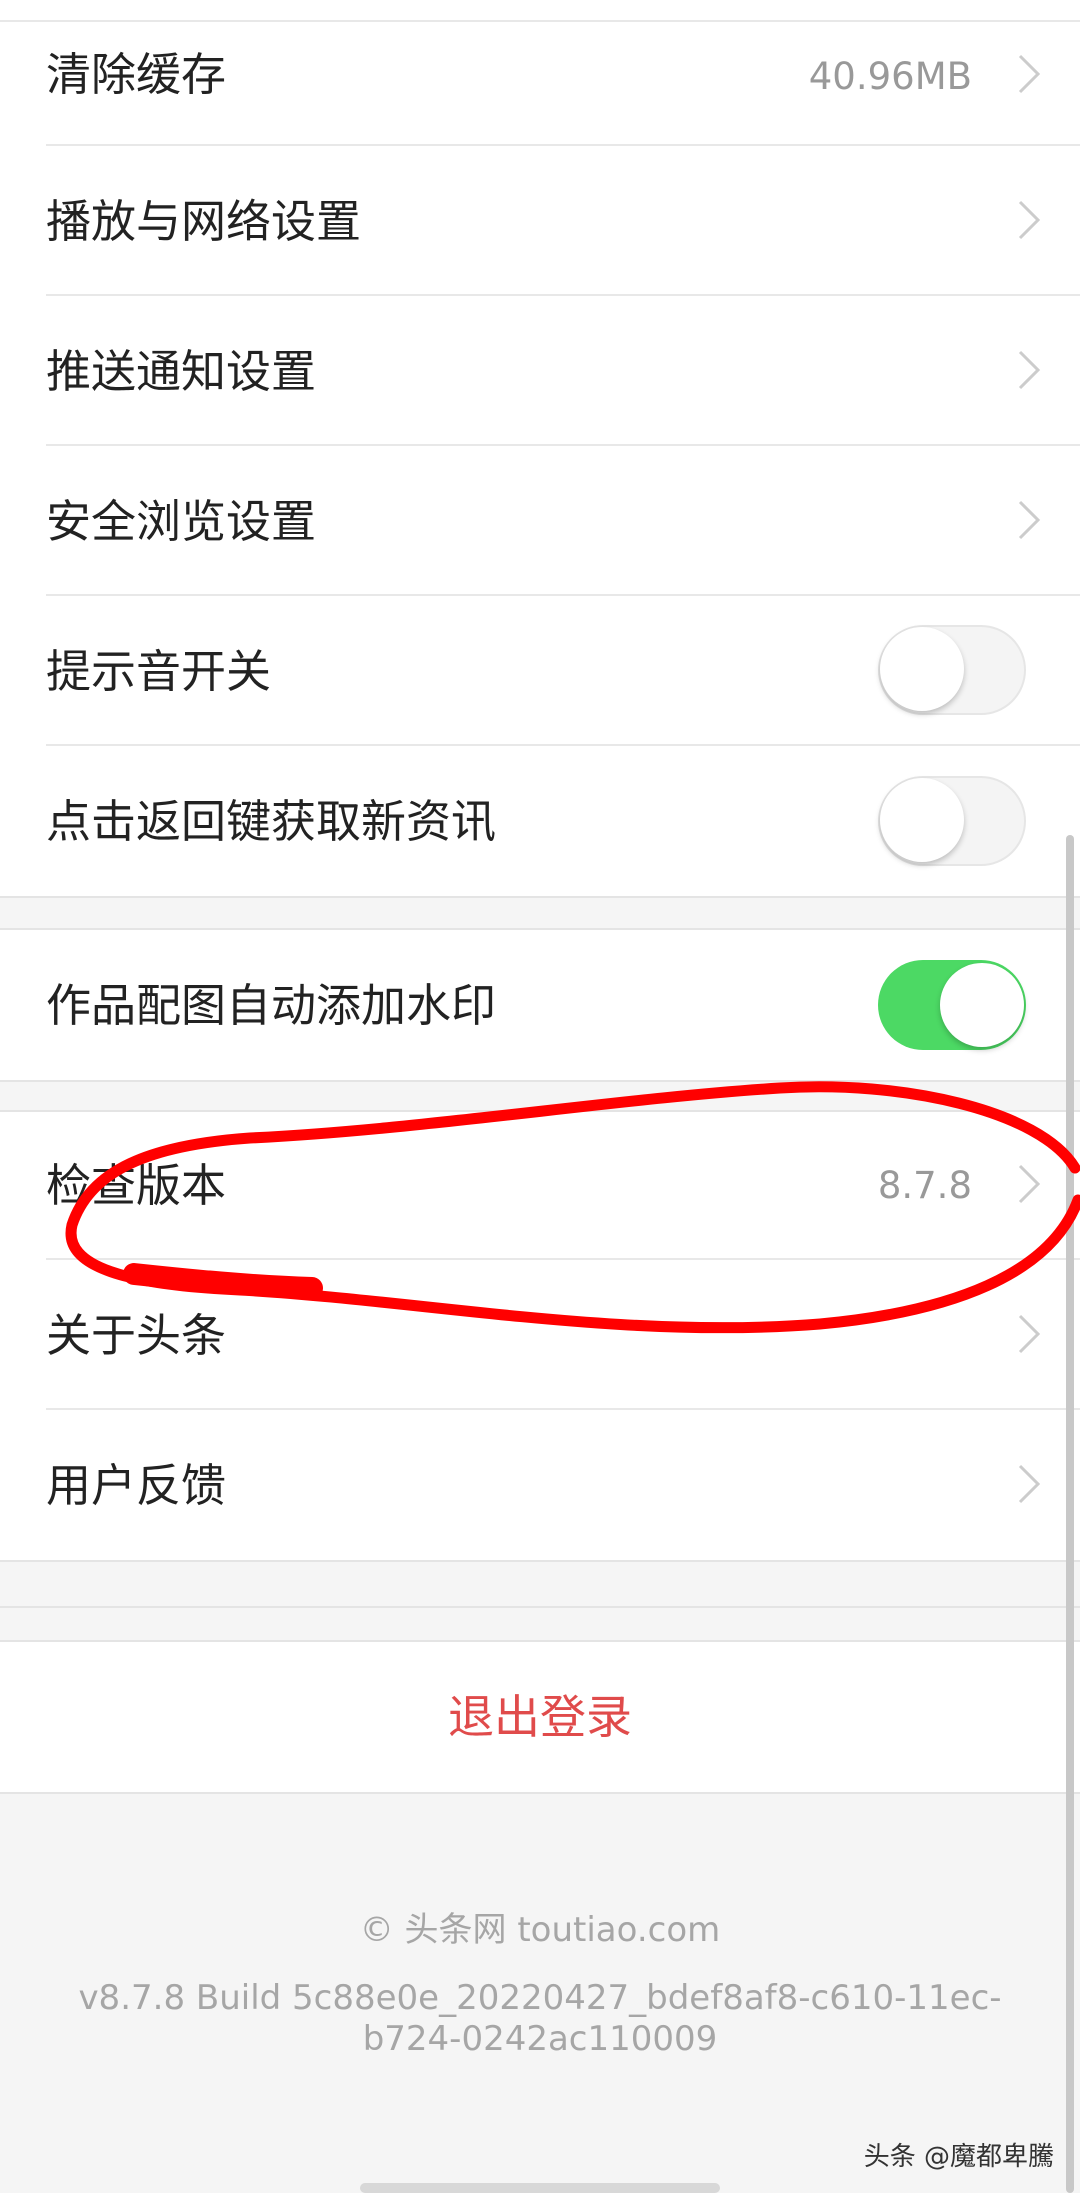  I want to click on auto-watermark-row: 作品配图自动添加水印, so click(540, 1005).